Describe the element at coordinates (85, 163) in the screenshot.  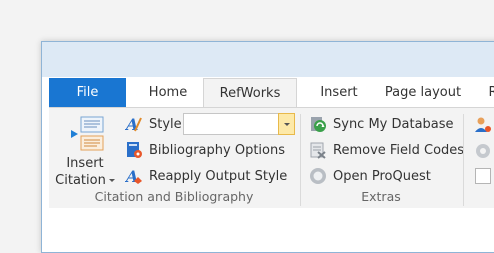
I see `insert-citation-label-1: Insert` at that location.